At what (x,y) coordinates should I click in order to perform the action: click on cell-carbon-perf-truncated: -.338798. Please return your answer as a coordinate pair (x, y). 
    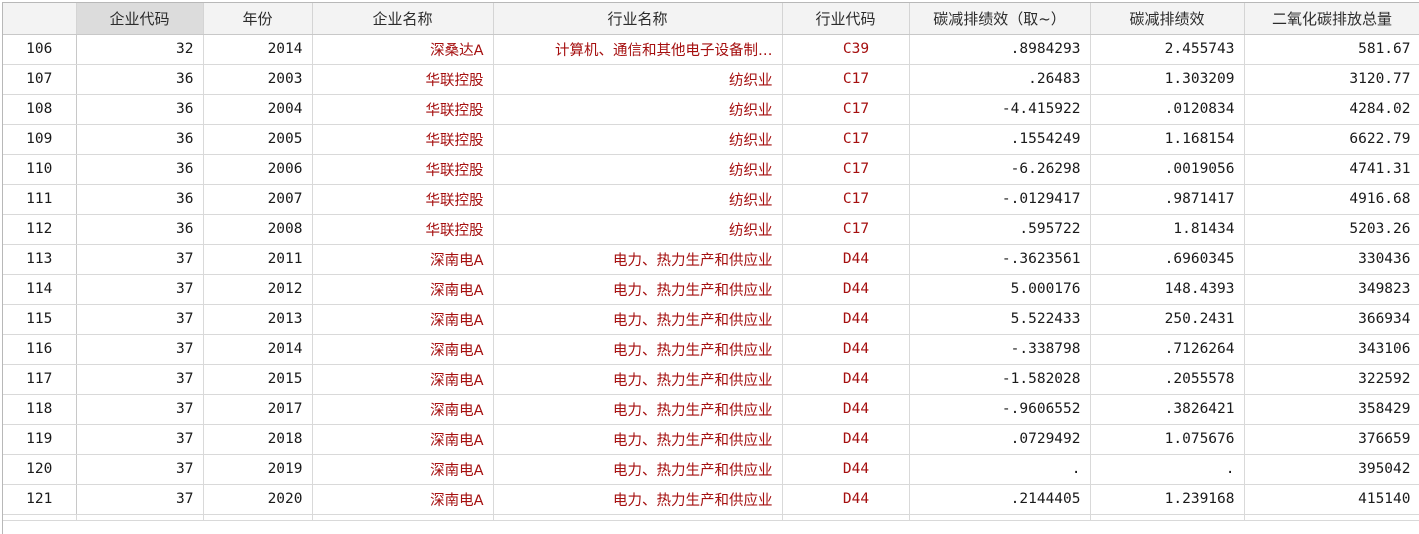
    Looking at the image, I should click on (1000, 349).